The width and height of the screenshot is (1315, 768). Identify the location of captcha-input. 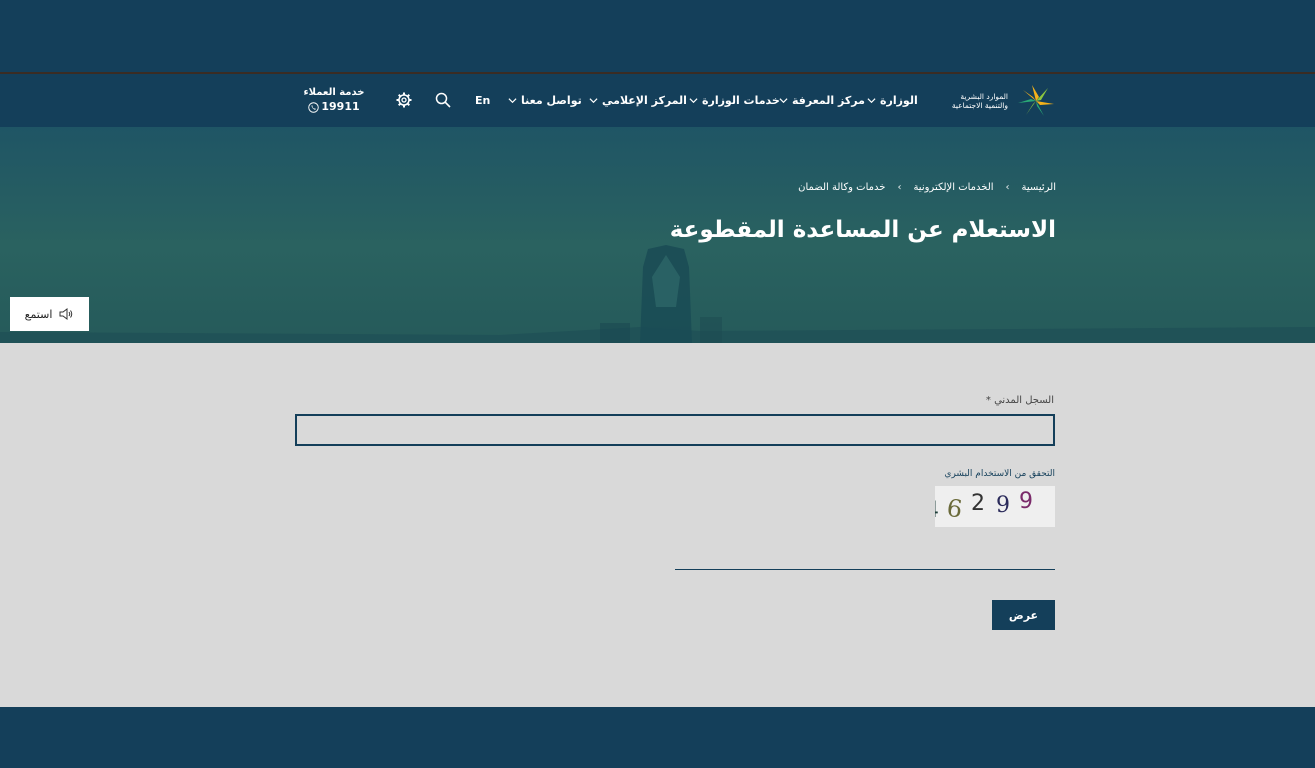
(865, 555).